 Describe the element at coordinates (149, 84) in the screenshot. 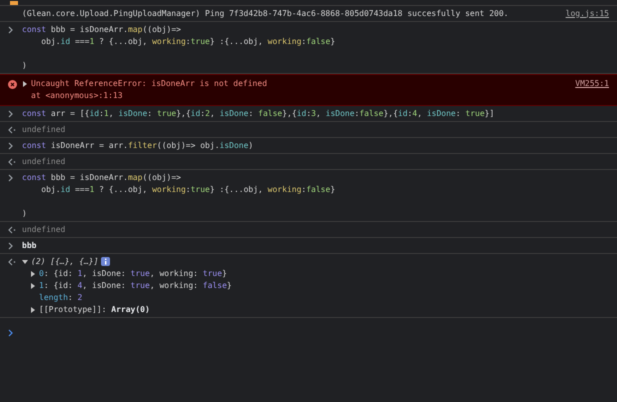

I see `error-message: Uncaught ReferenceError: isDoneArr is not defined` at that location.